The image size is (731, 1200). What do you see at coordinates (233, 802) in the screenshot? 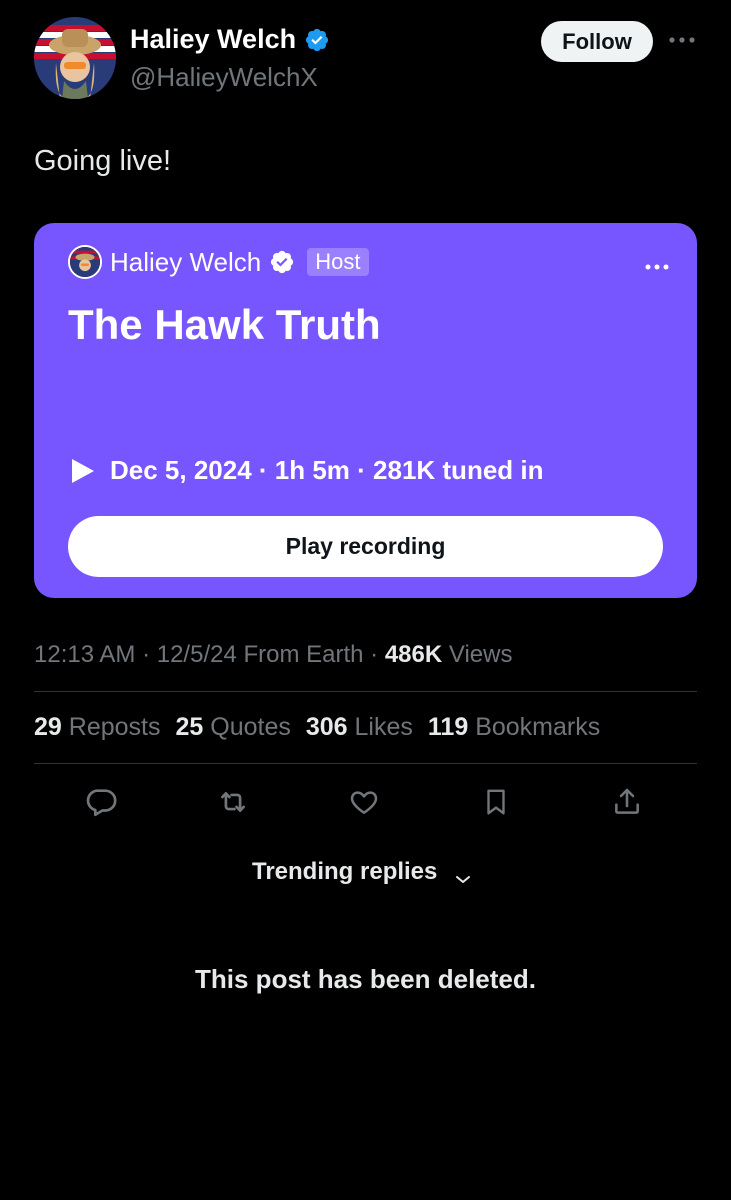
I see `repost-icon` at bounding box center [233, 802].